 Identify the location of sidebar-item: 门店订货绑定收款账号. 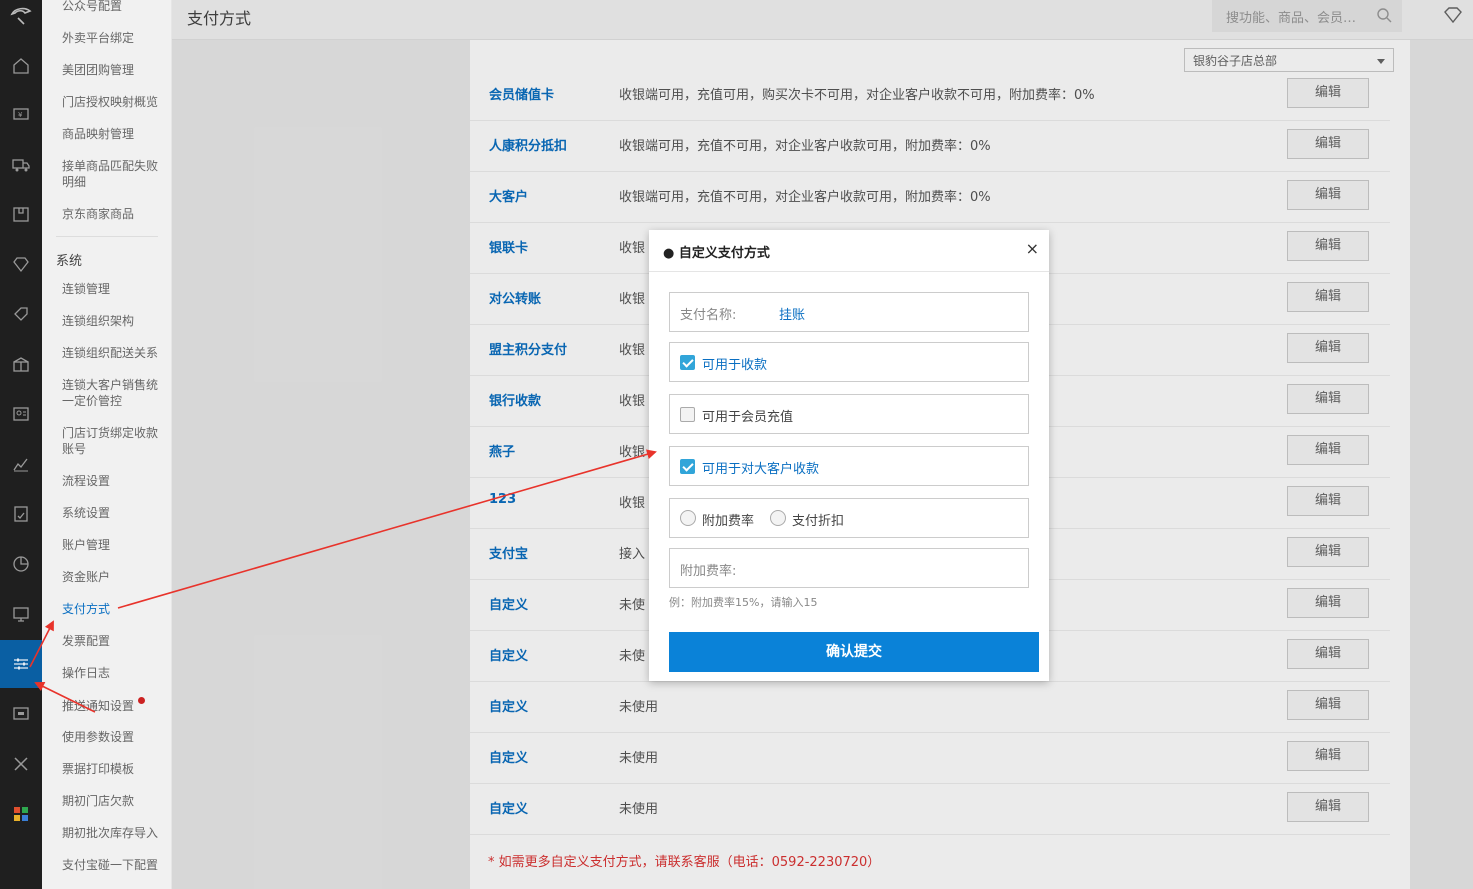
(114, 441).